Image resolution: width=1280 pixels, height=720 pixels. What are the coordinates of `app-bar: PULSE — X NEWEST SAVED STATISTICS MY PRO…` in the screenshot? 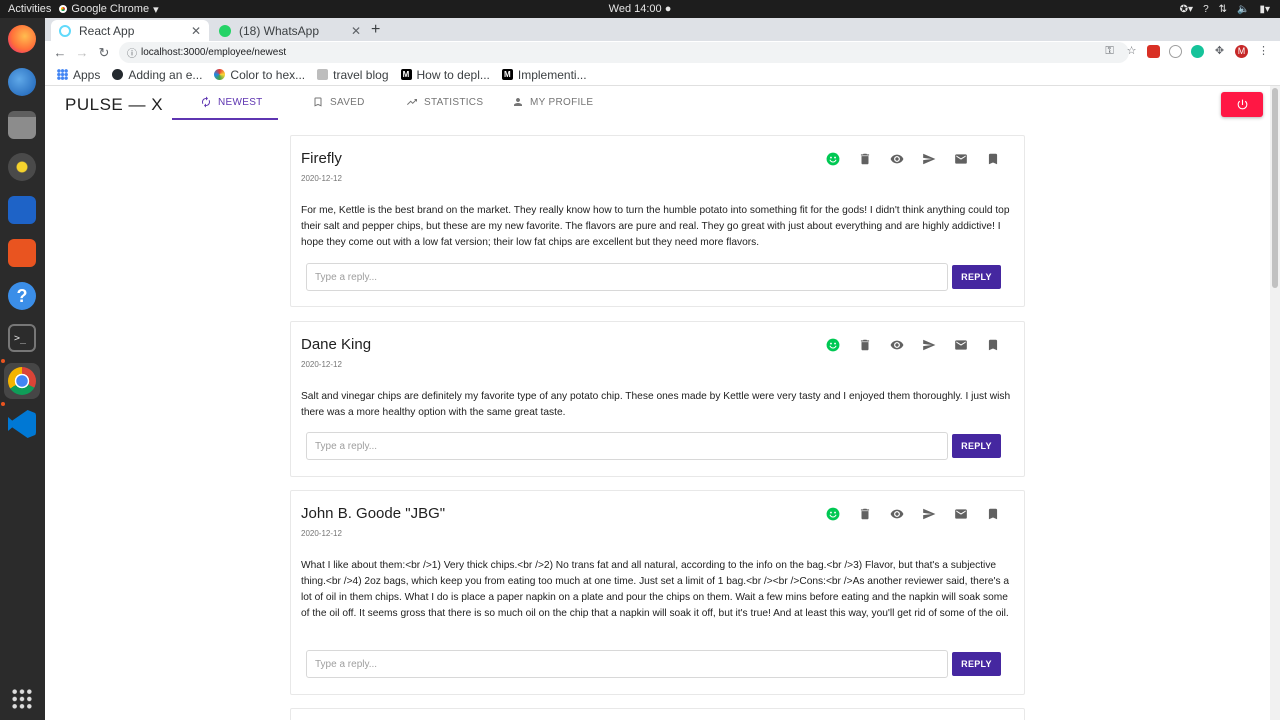 It's located at (657, 103).